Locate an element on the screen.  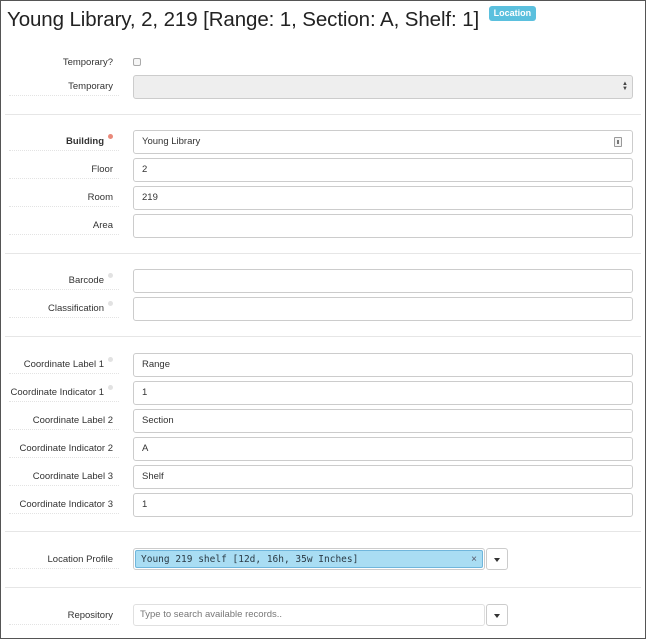
barcode-label-text: Barcode is located at coordinates (86, 280).